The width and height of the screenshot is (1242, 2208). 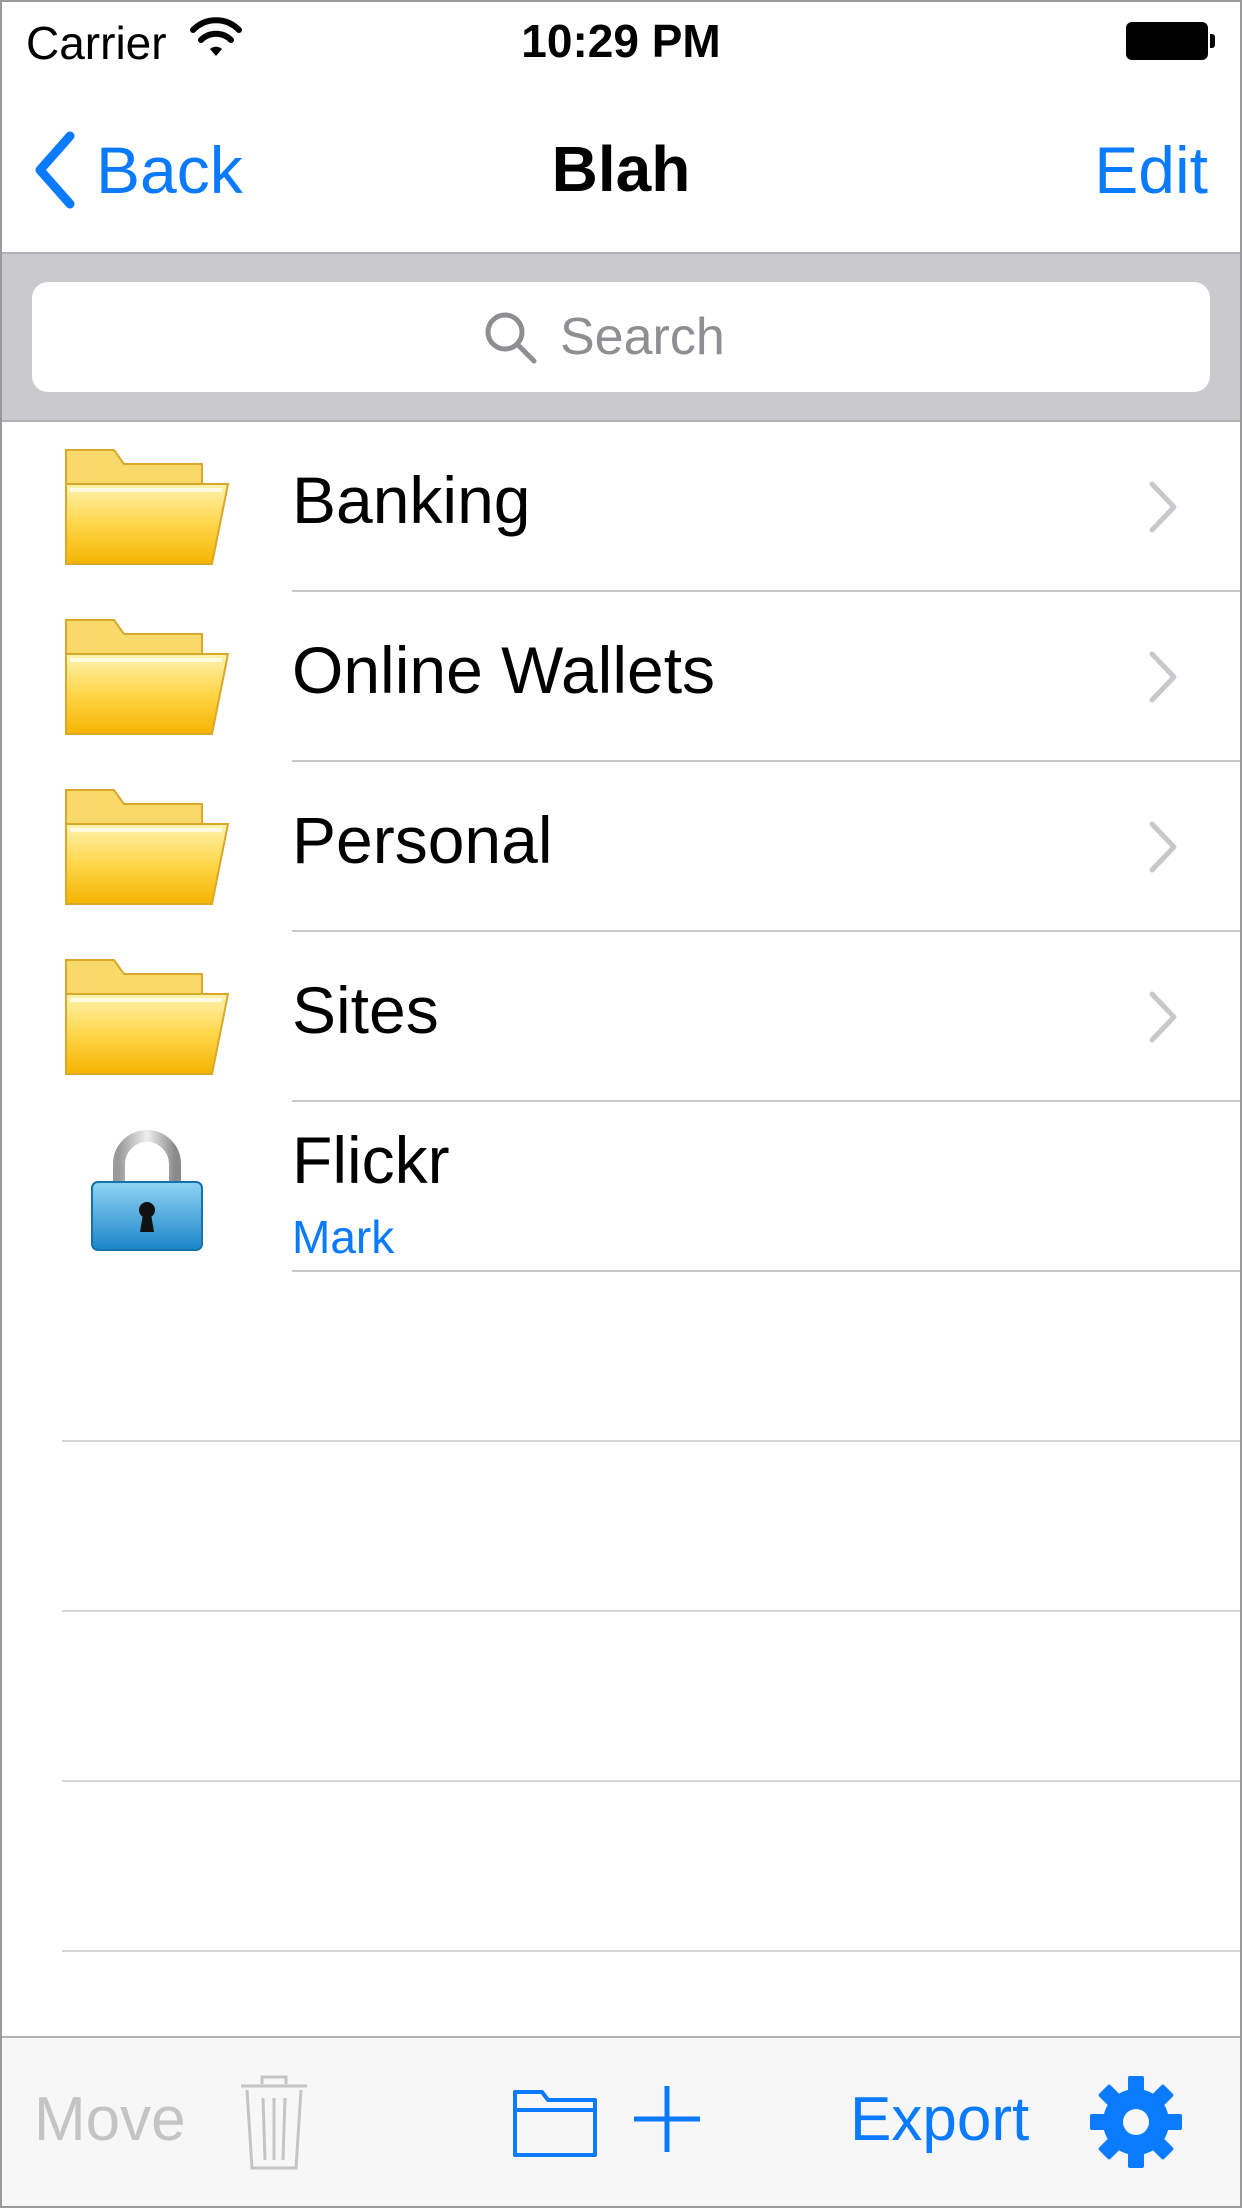 I want to click on list-item-folder: Personal, so click(x=621, y=847).